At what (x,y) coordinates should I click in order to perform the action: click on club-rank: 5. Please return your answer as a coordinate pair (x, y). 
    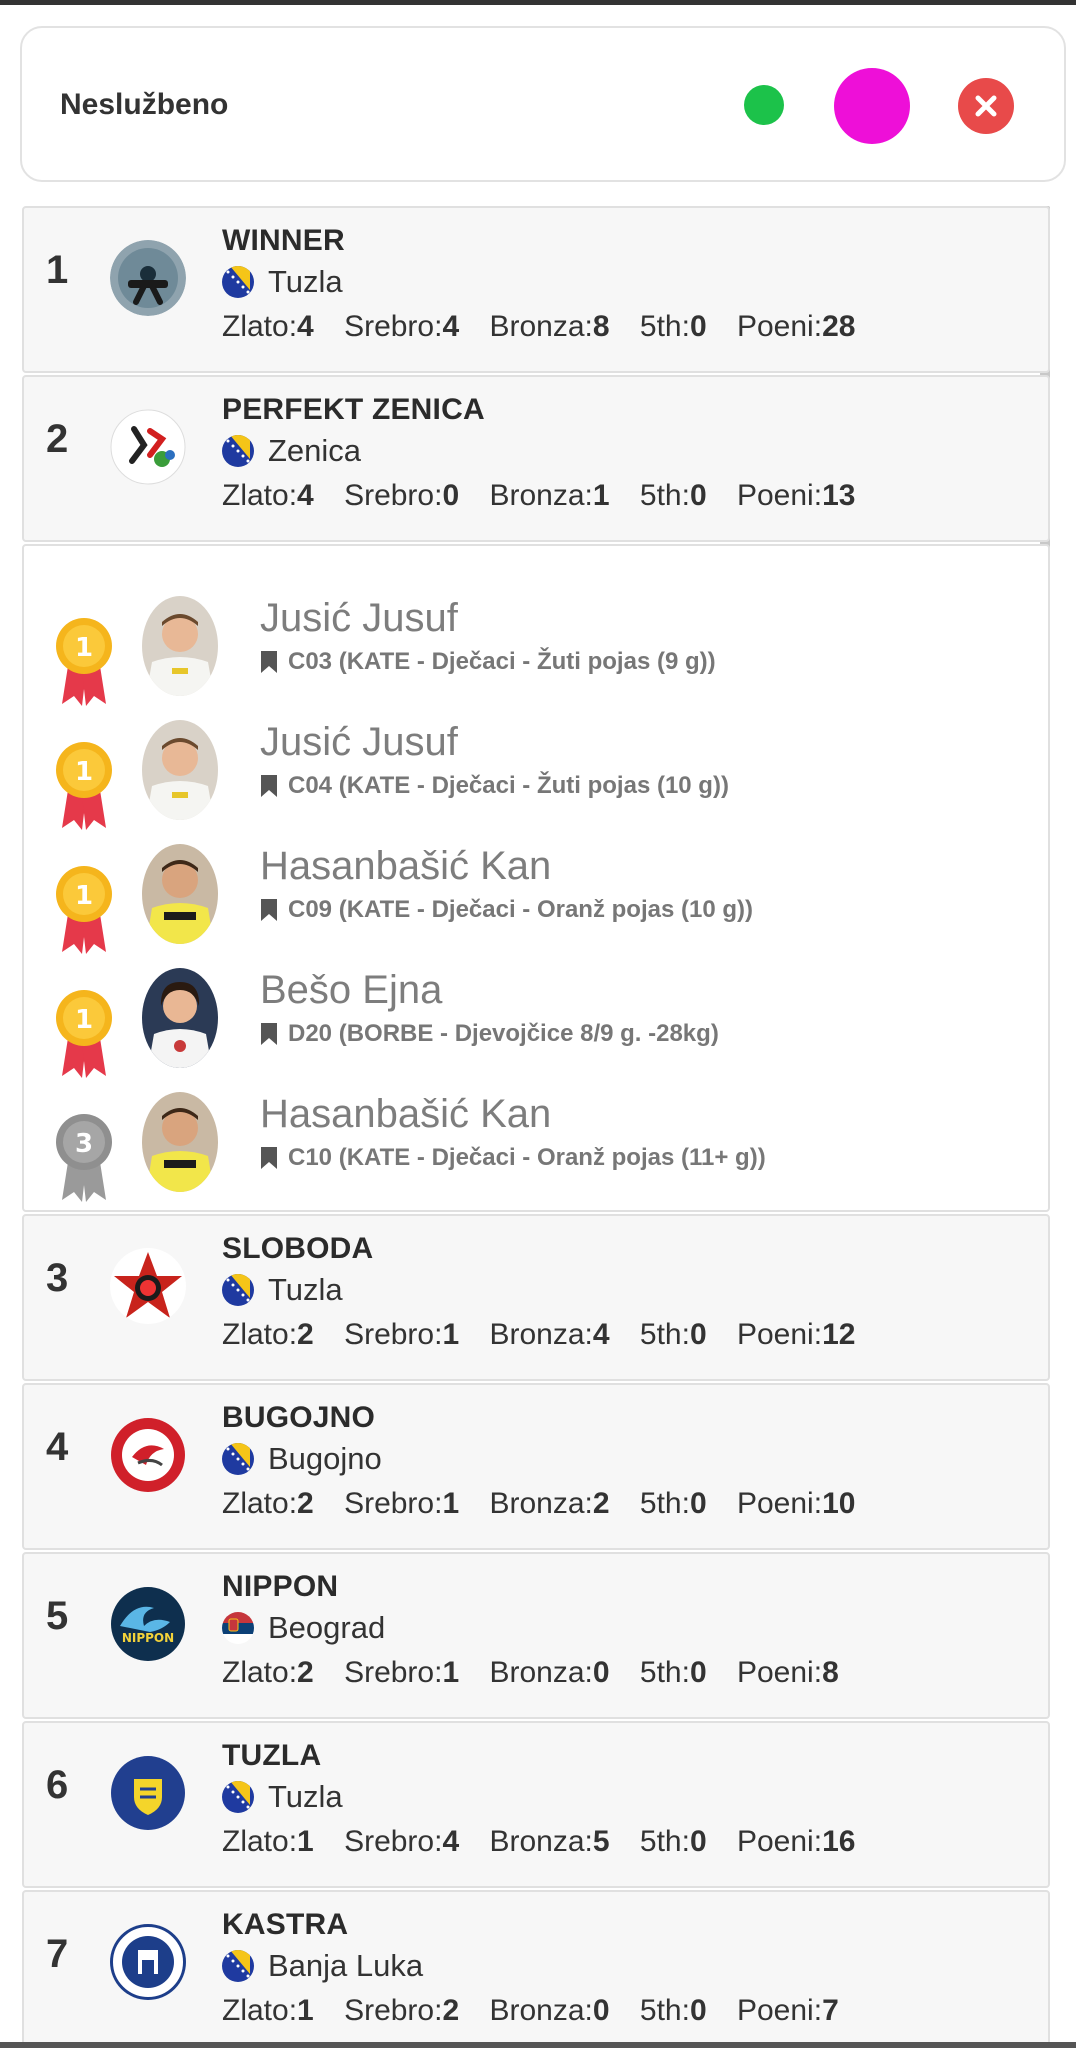
    Looking at the image, I should click on (57, 1616).